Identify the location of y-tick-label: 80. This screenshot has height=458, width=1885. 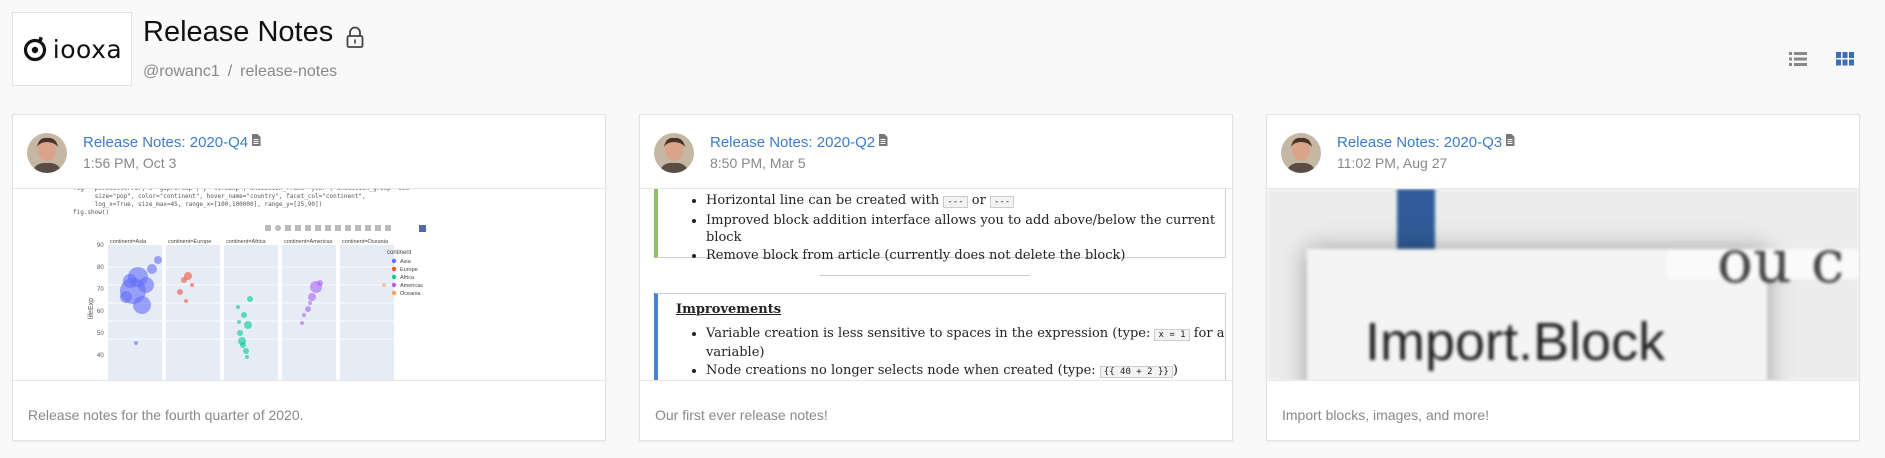
(100, 268).